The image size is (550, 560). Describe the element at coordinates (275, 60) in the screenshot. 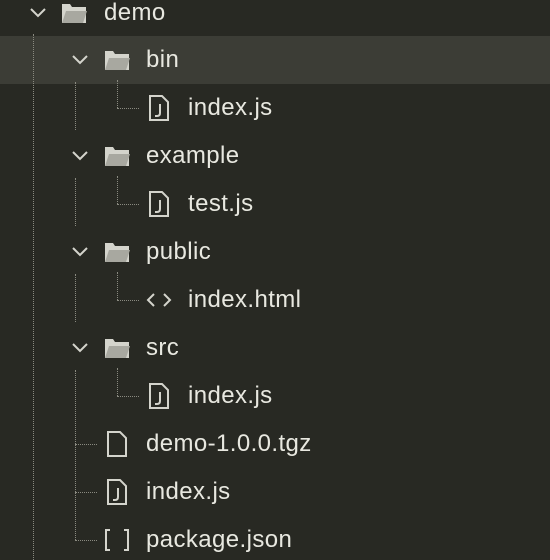

I see `tree-item-bin: bin` at that location.